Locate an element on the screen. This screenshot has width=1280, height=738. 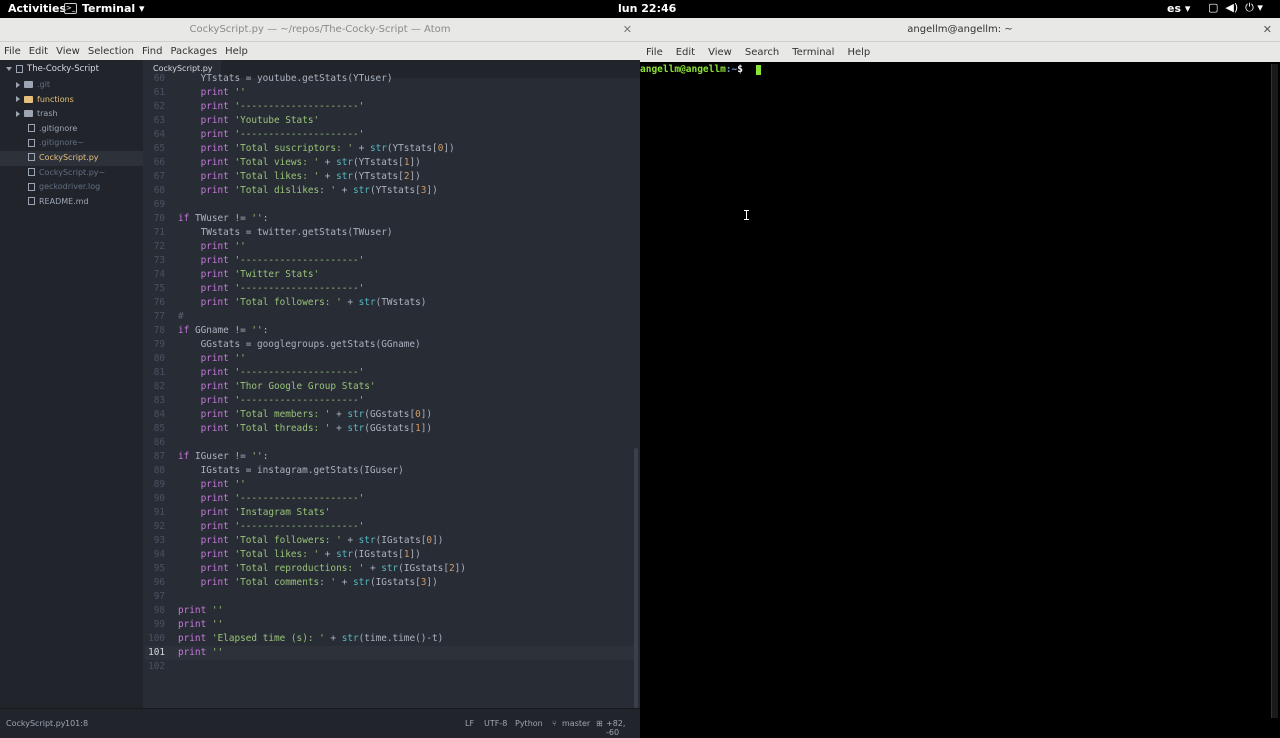
code-line: 102 is located at coordinates (390, 667).